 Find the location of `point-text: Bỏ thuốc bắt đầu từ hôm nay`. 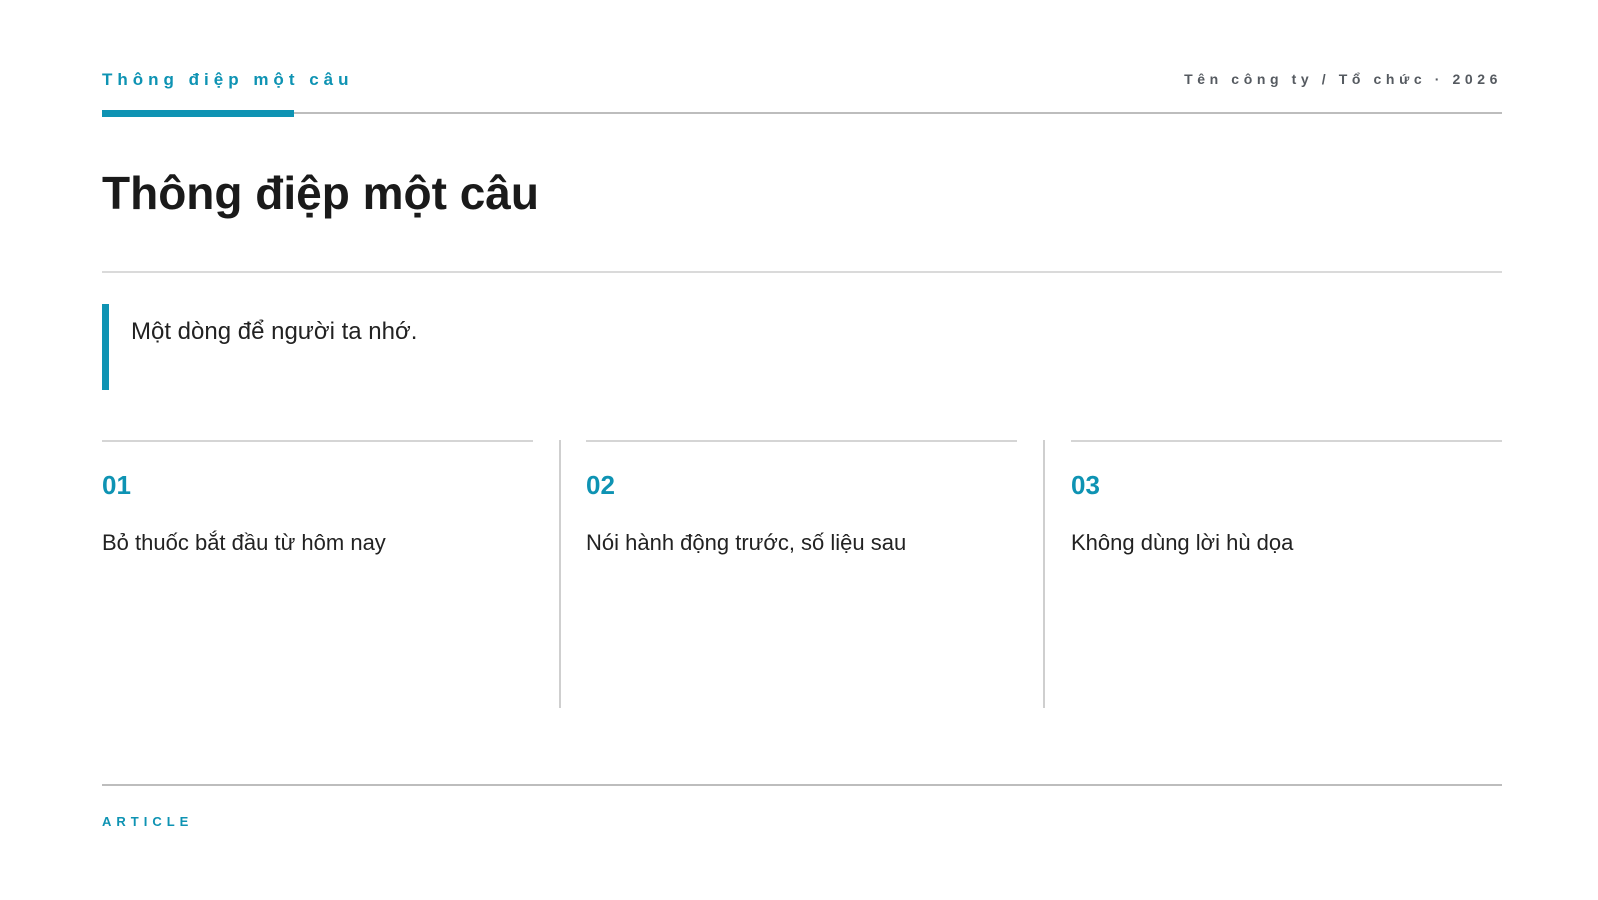

point-text: Bỏ thuốc bắt đầu từ hôm nay is located at coordinates (244, 542).